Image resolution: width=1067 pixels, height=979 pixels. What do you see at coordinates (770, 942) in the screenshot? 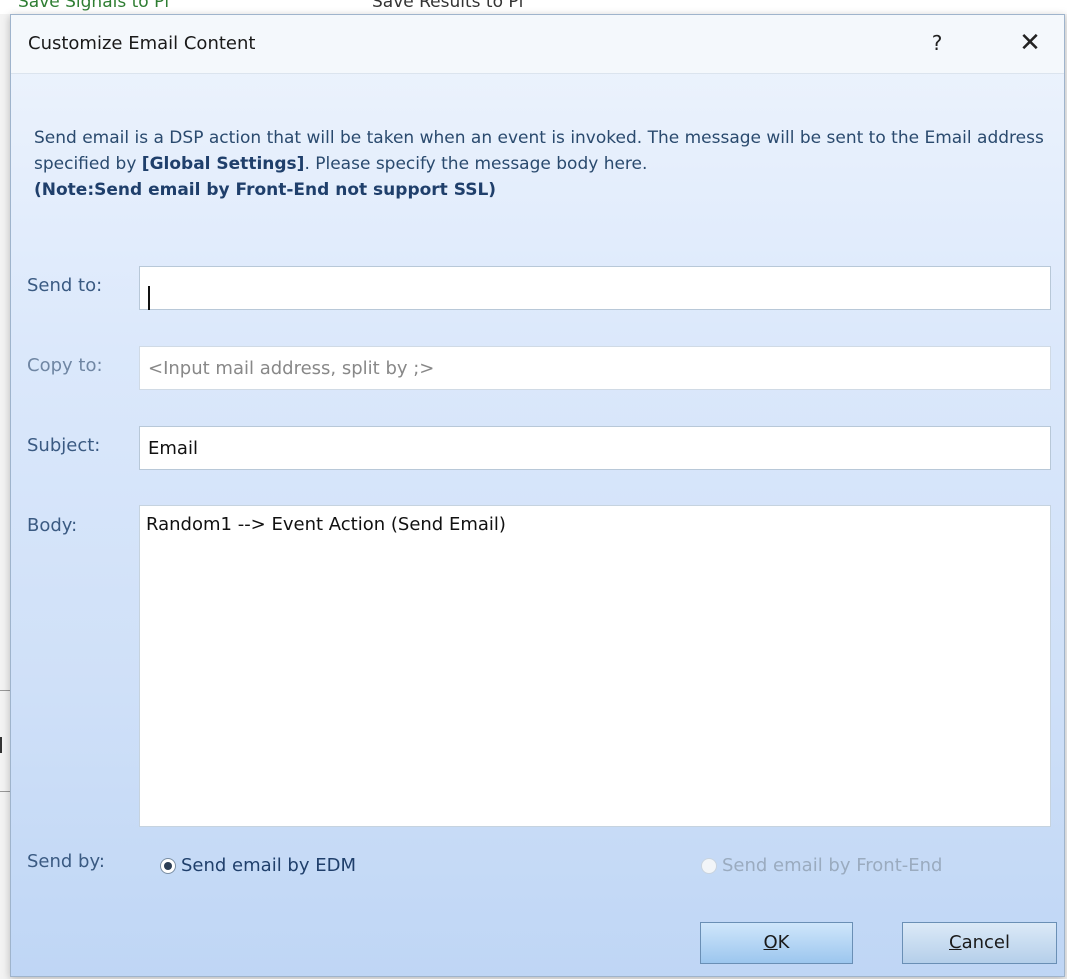
I see `ok-accelerator: O` at bounding box center [770, 942].